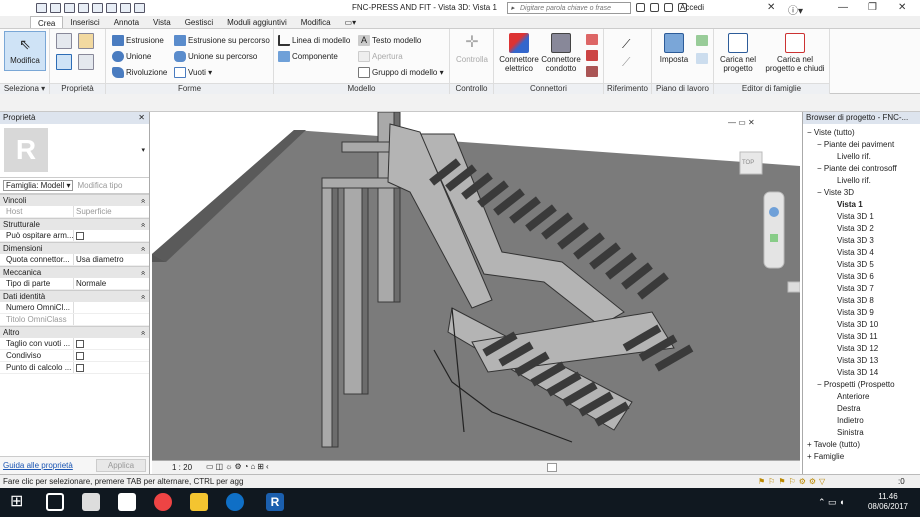 The width and height of the screenshot is (920, 517). Describe the element at coordinates (861, 373) in the screenshot. I see `browser-item: Vista 3D 14` at that location.